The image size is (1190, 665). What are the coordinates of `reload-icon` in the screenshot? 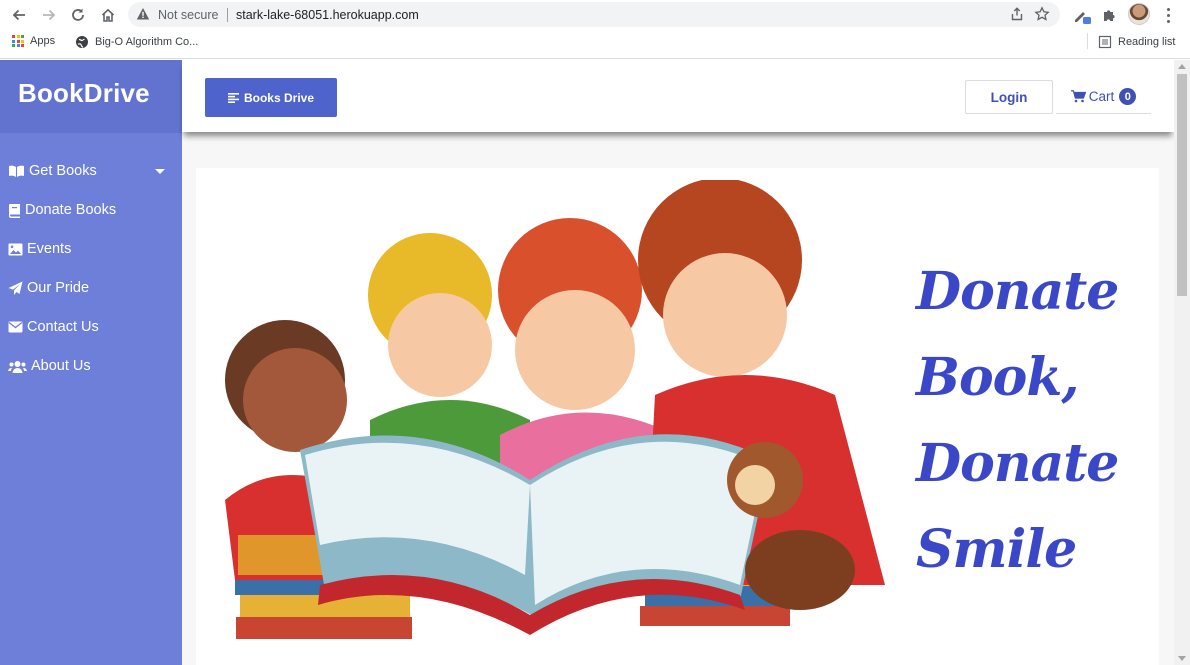 It's located at (78, 14).